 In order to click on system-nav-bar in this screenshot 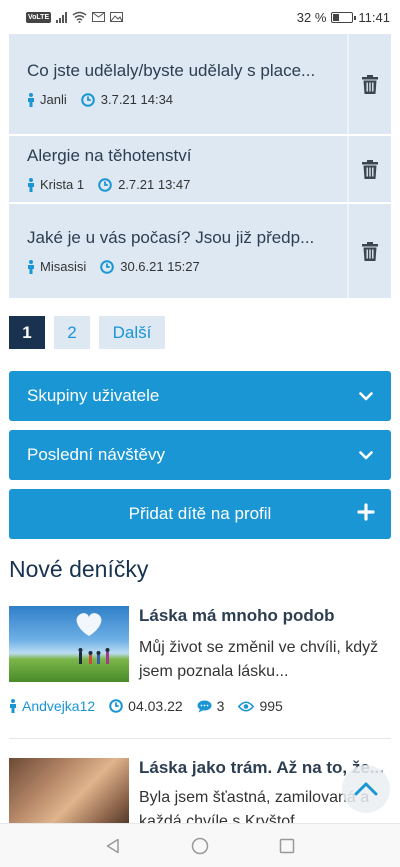, I will do `click(200, 845)`.